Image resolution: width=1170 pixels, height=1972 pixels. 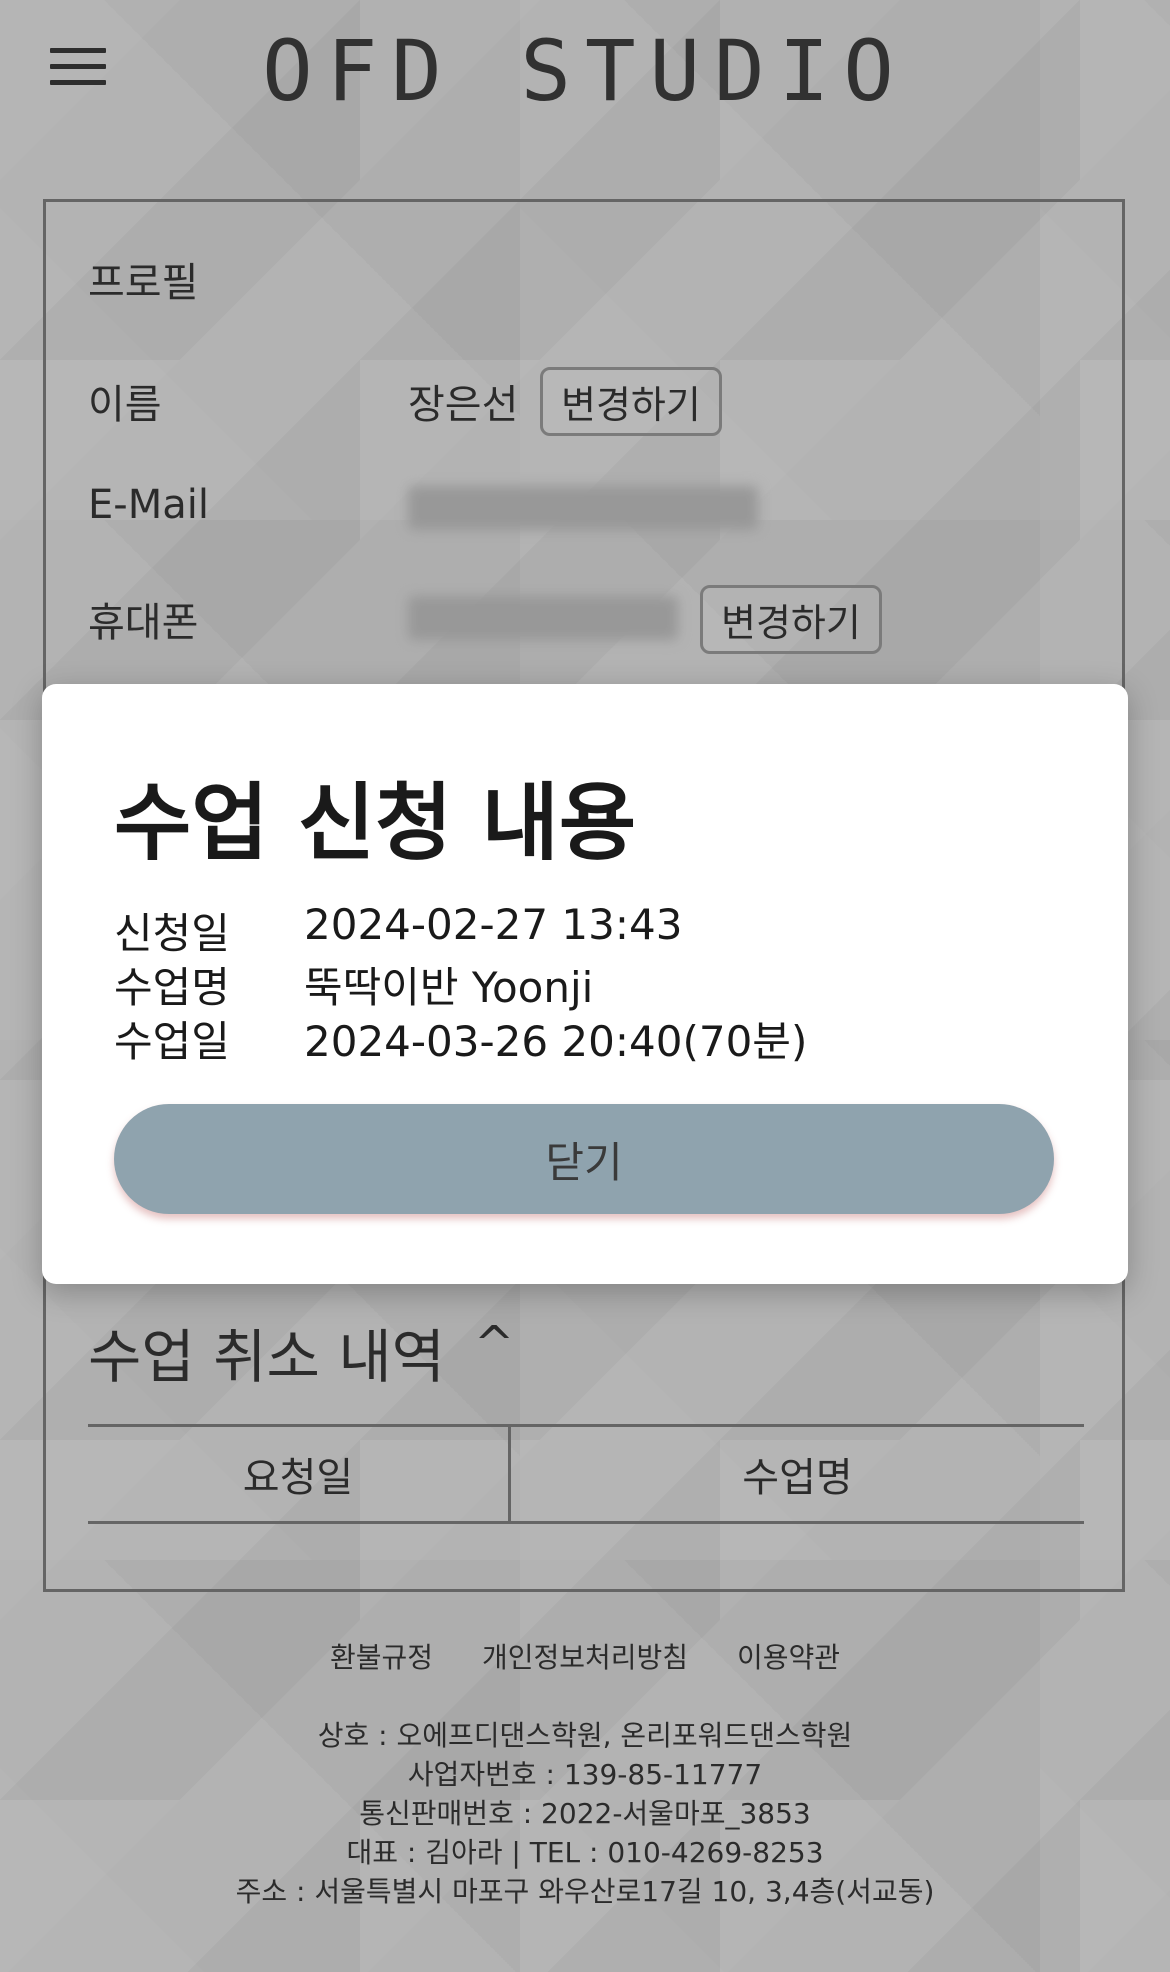 I want to click on applied-date-label: 신청일, so click(x=172, y=933).